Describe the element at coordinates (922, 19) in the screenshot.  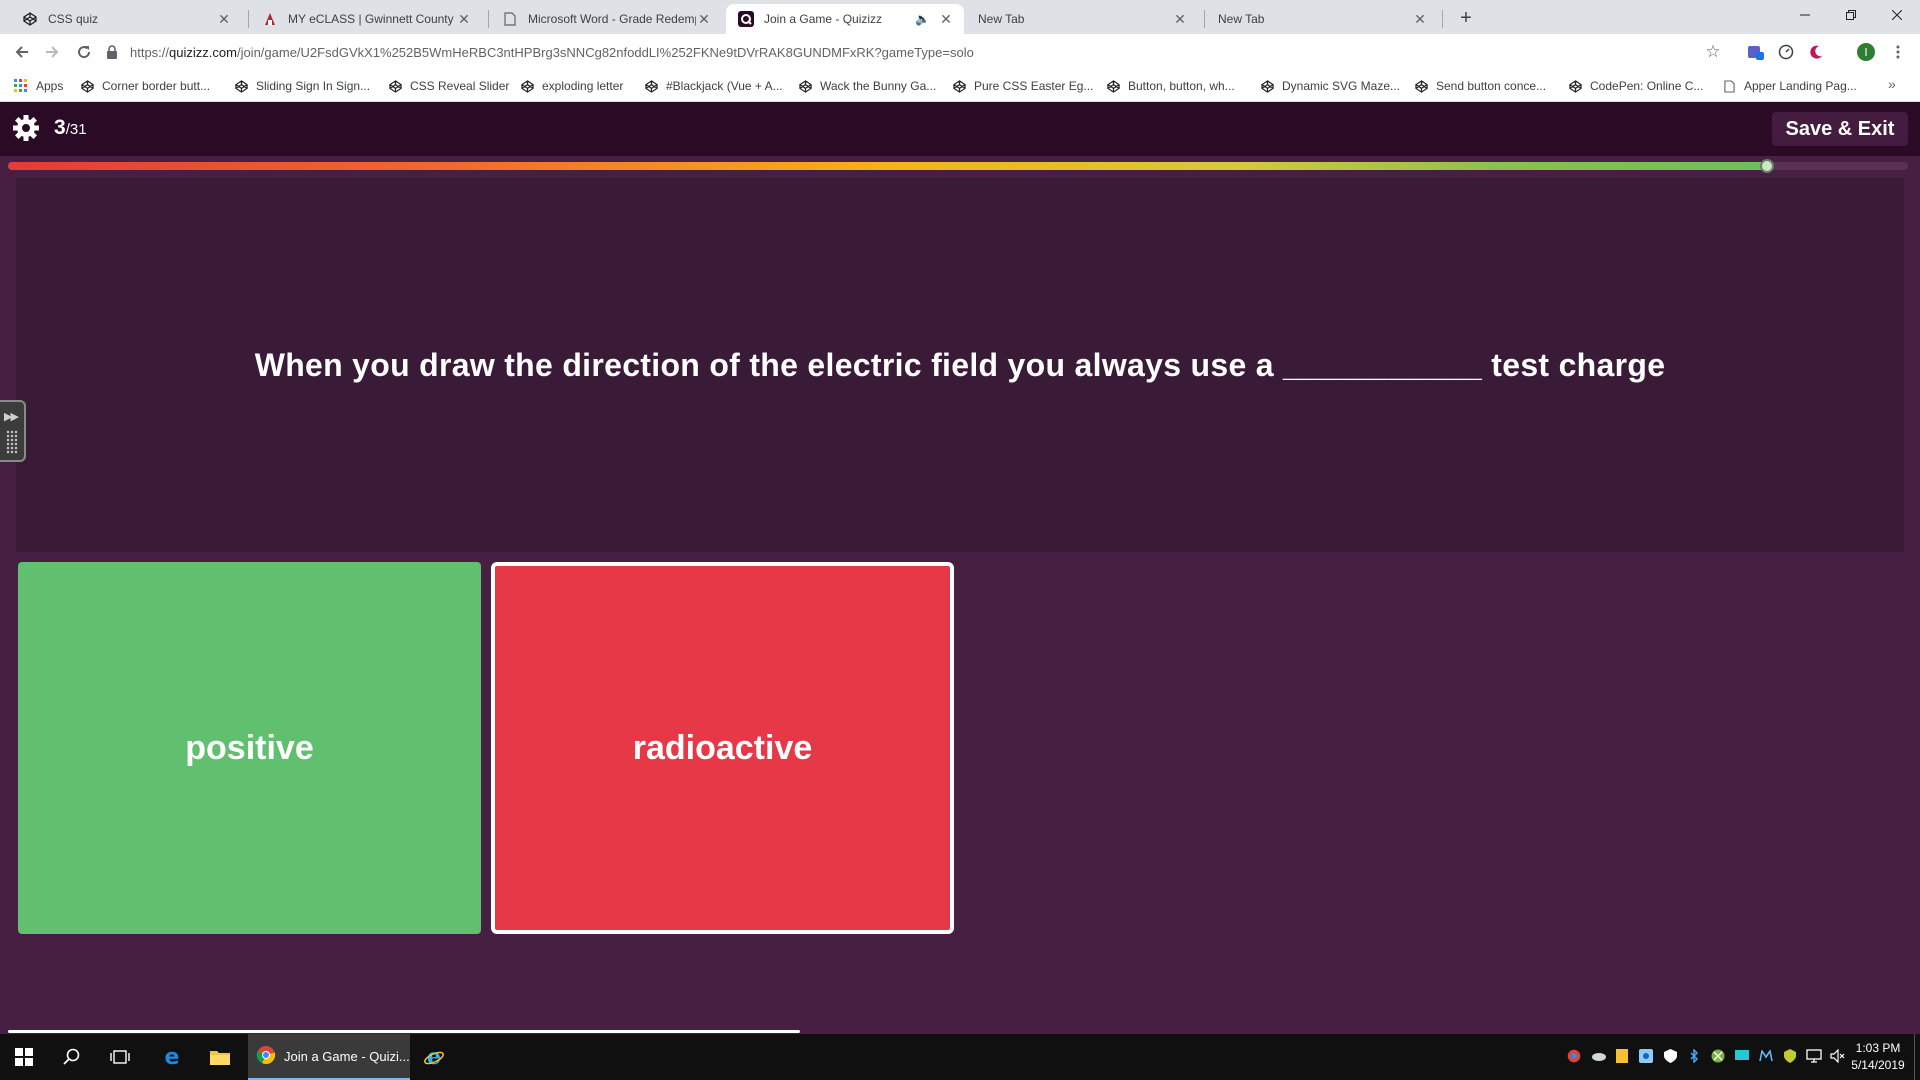
I see `speaker-icon: 🔈` at that location.